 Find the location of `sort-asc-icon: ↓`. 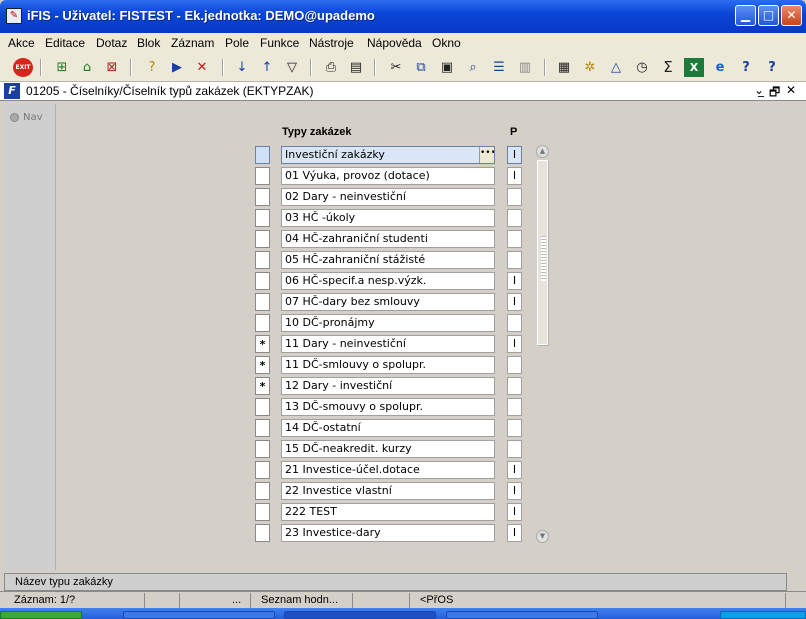

sort-asc-icon: ↓ is located at coordinates (242, 67).